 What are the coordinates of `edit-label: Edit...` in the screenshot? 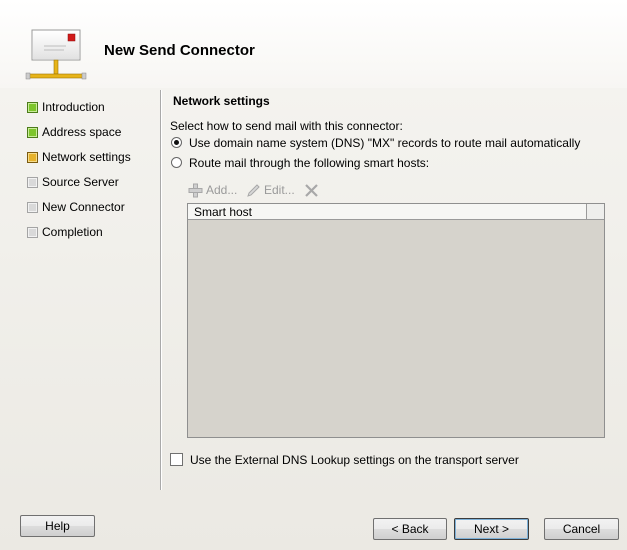 It's located at (279, 190).